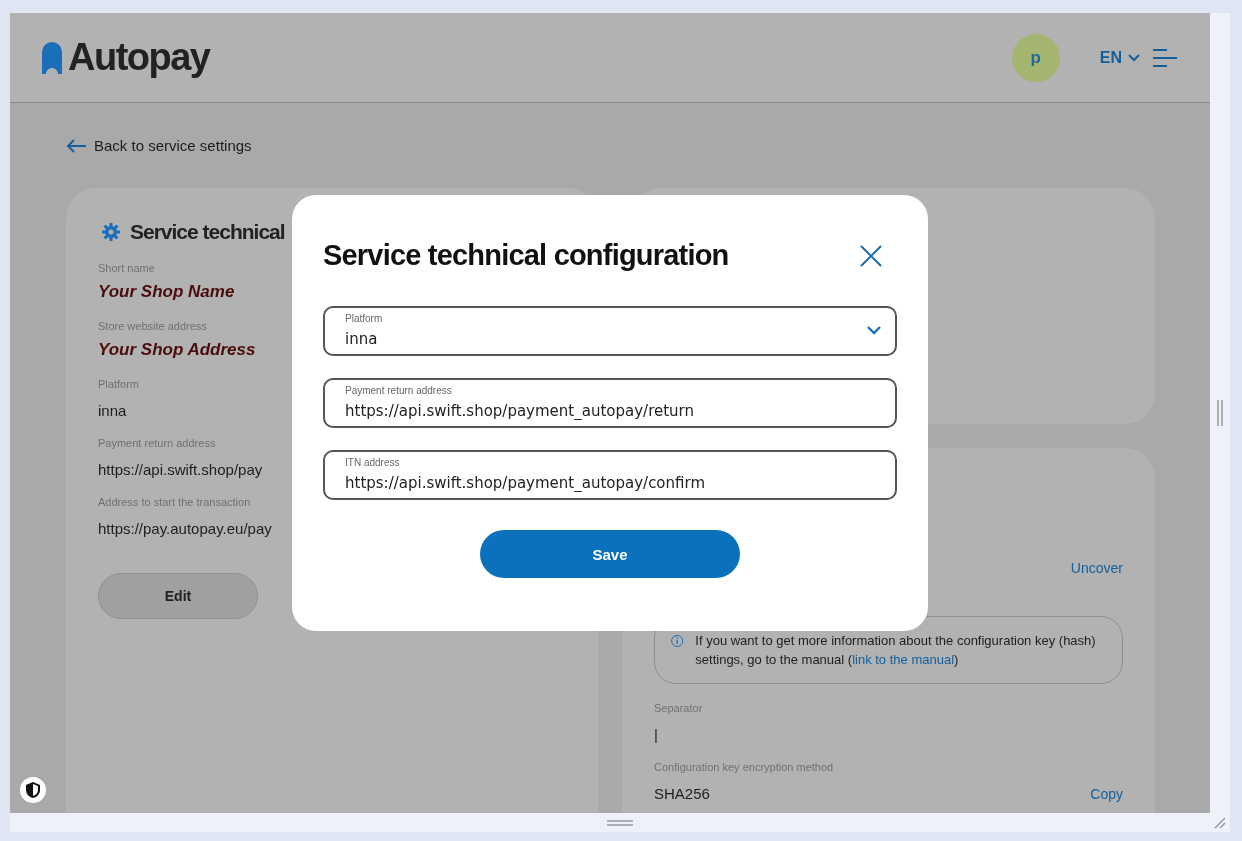 This screenshot has width=1242, height=841. Describe the element at coordinates (174, 502) in the screenshot. I see `field-label: Address to start the transaction` at that location.